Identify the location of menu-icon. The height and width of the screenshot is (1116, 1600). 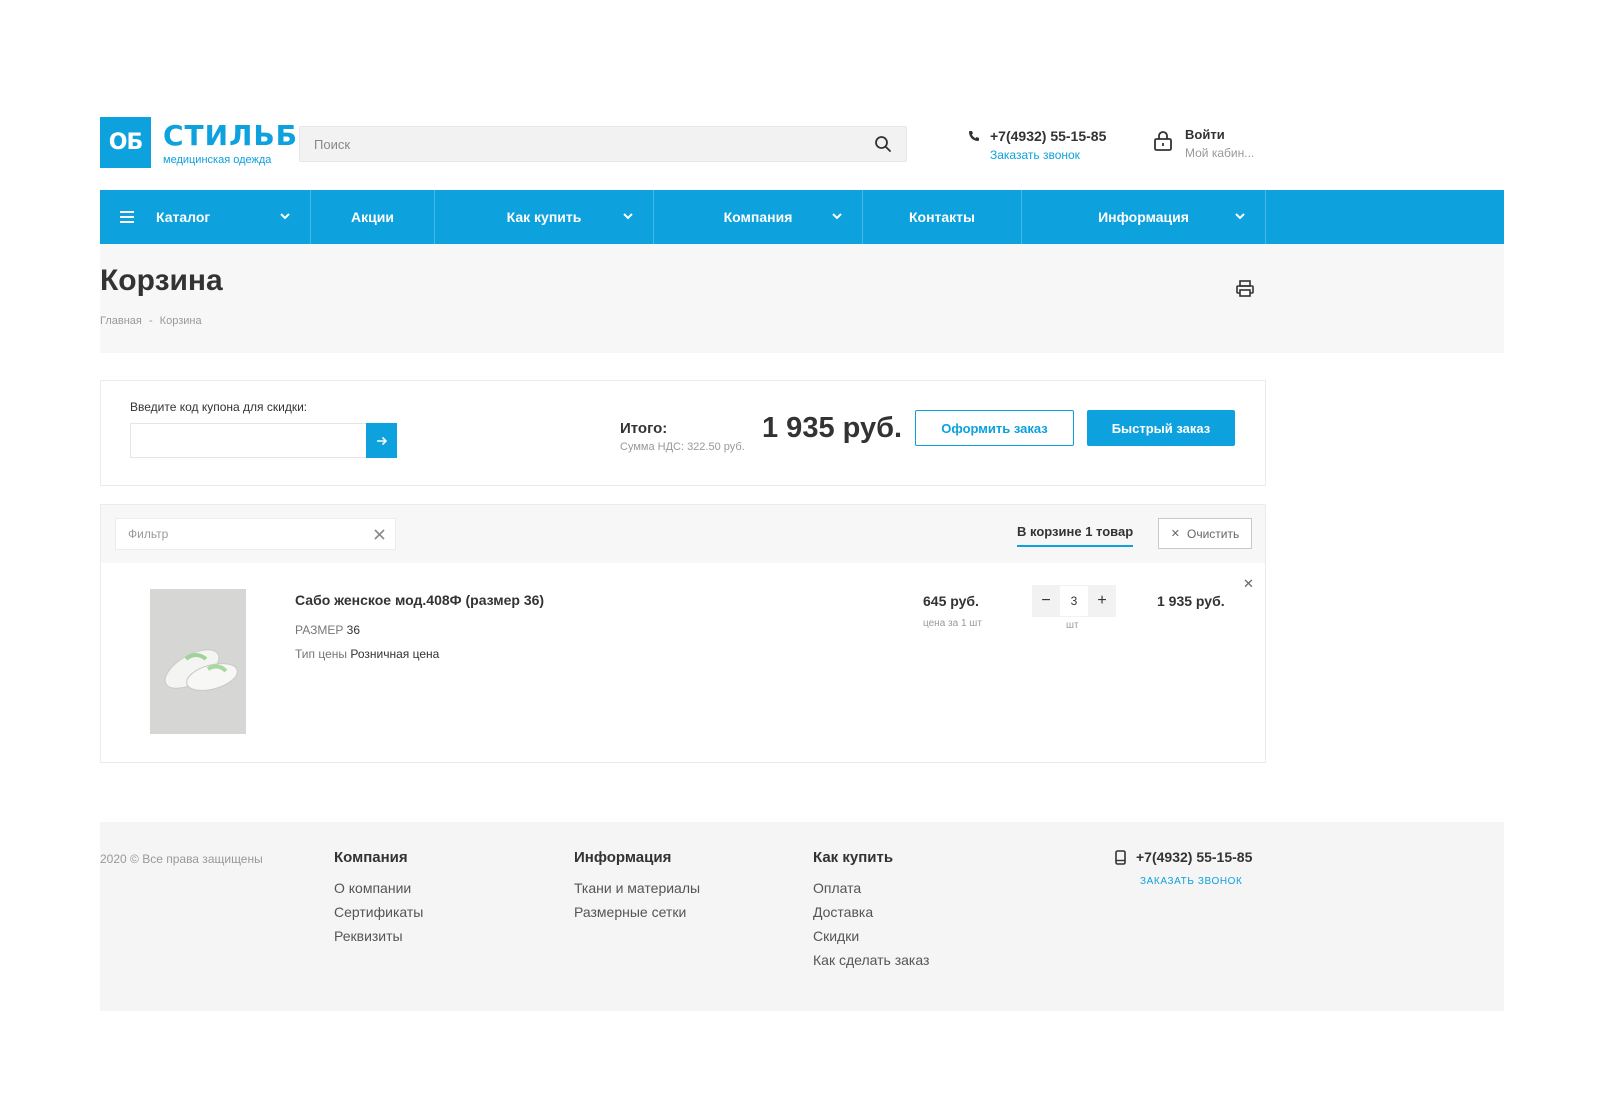
(127, 217).